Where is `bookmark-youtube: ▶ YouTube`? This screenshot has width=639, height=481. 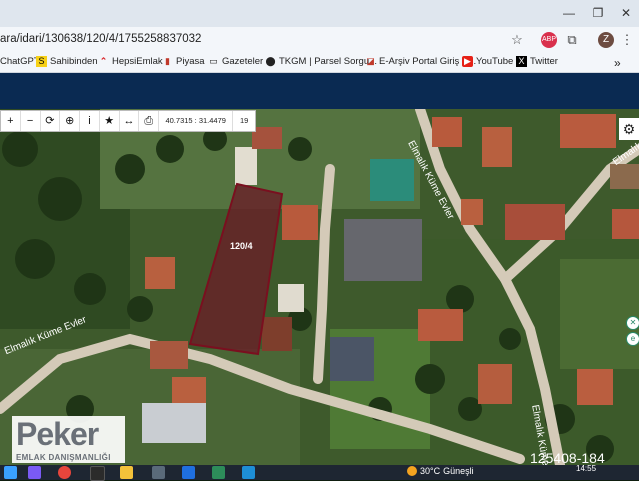 bookmark-youtube: ▶ YouTube is located at coordinates (487, 61).